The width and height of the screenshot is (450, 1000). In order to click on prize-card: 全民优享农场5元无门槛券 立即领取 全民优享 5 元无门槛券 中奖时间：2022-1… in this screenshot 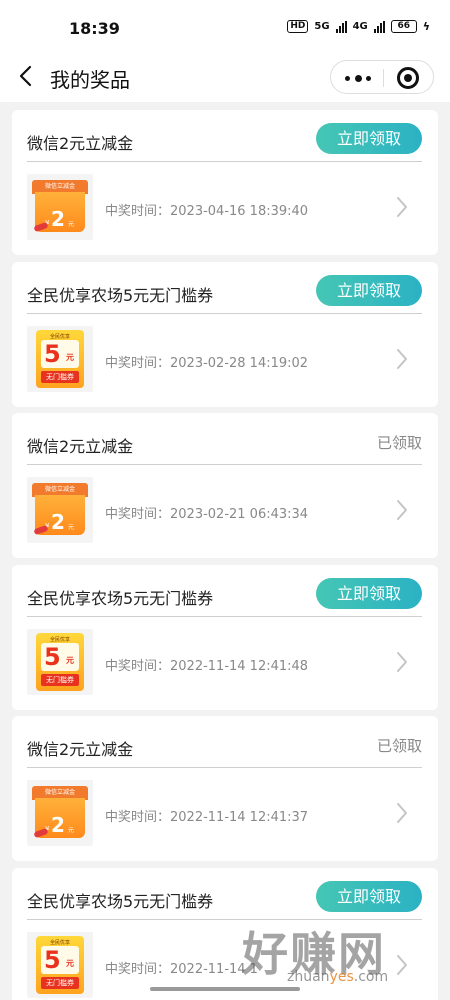, I will do `click(225, 637)`.